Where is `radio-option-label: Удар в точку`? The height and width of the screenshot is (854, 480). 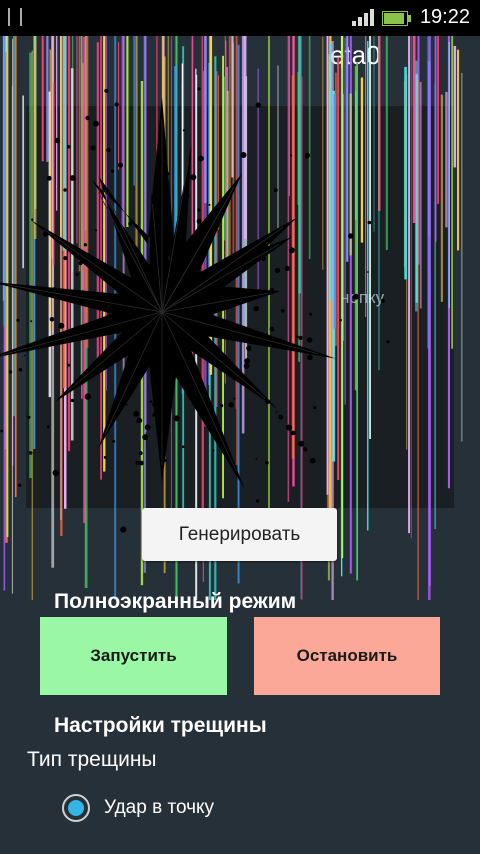 radio-option-label: Удар в точку is located at coordinates (159, 807).